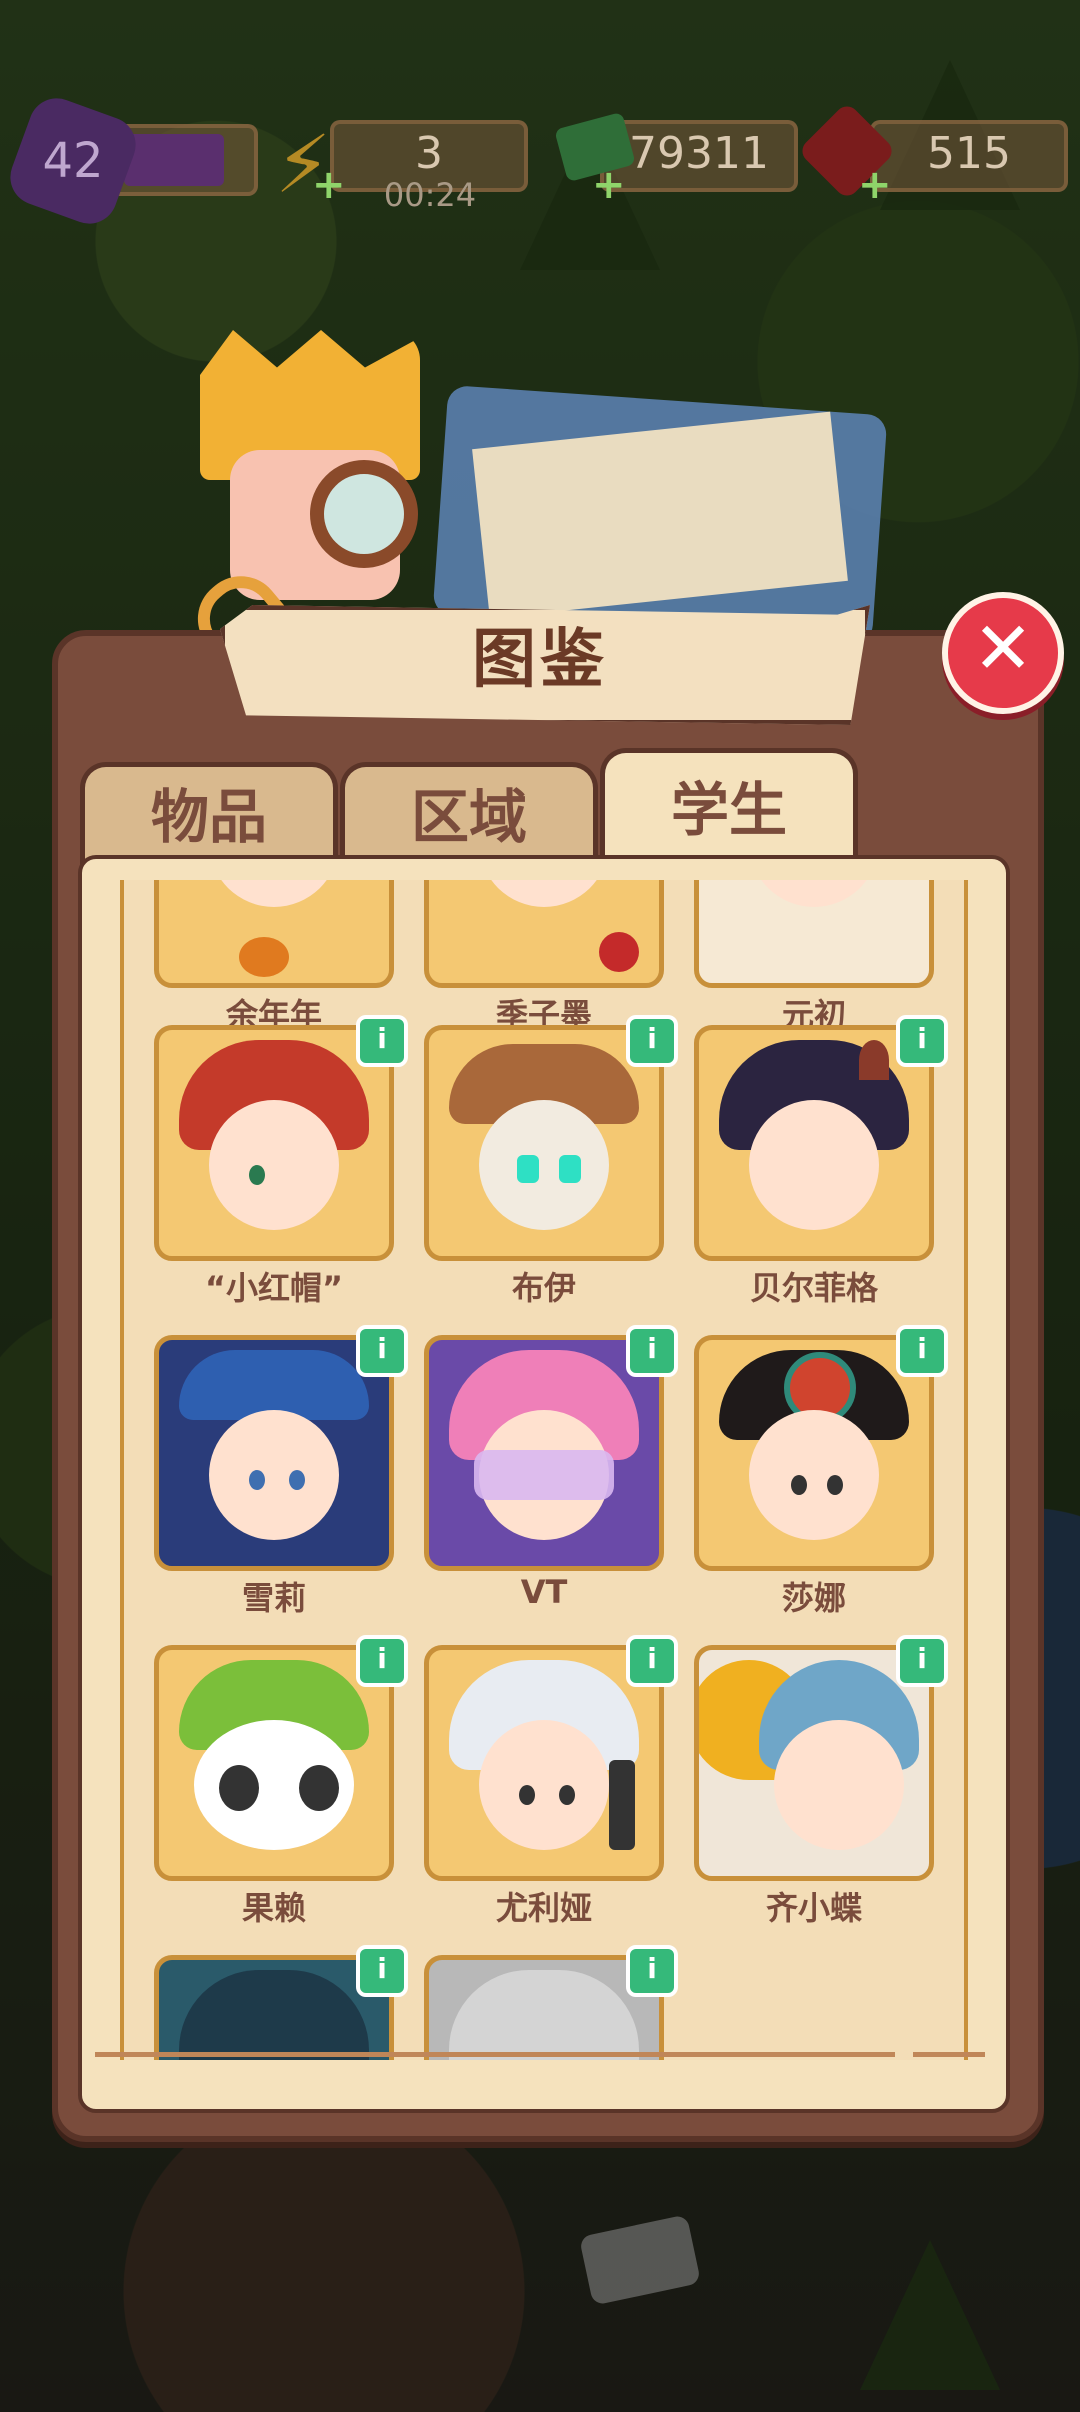  Describe the element at coordinates (729, 807) in the screenshot. I see `tab-students: 学生` at that location.